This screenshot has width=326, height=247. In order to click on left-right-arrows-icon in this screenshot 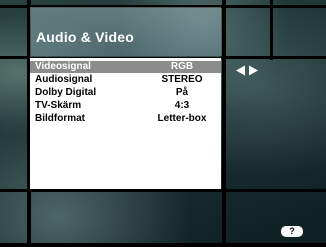, I will do `click(247, 70)`.